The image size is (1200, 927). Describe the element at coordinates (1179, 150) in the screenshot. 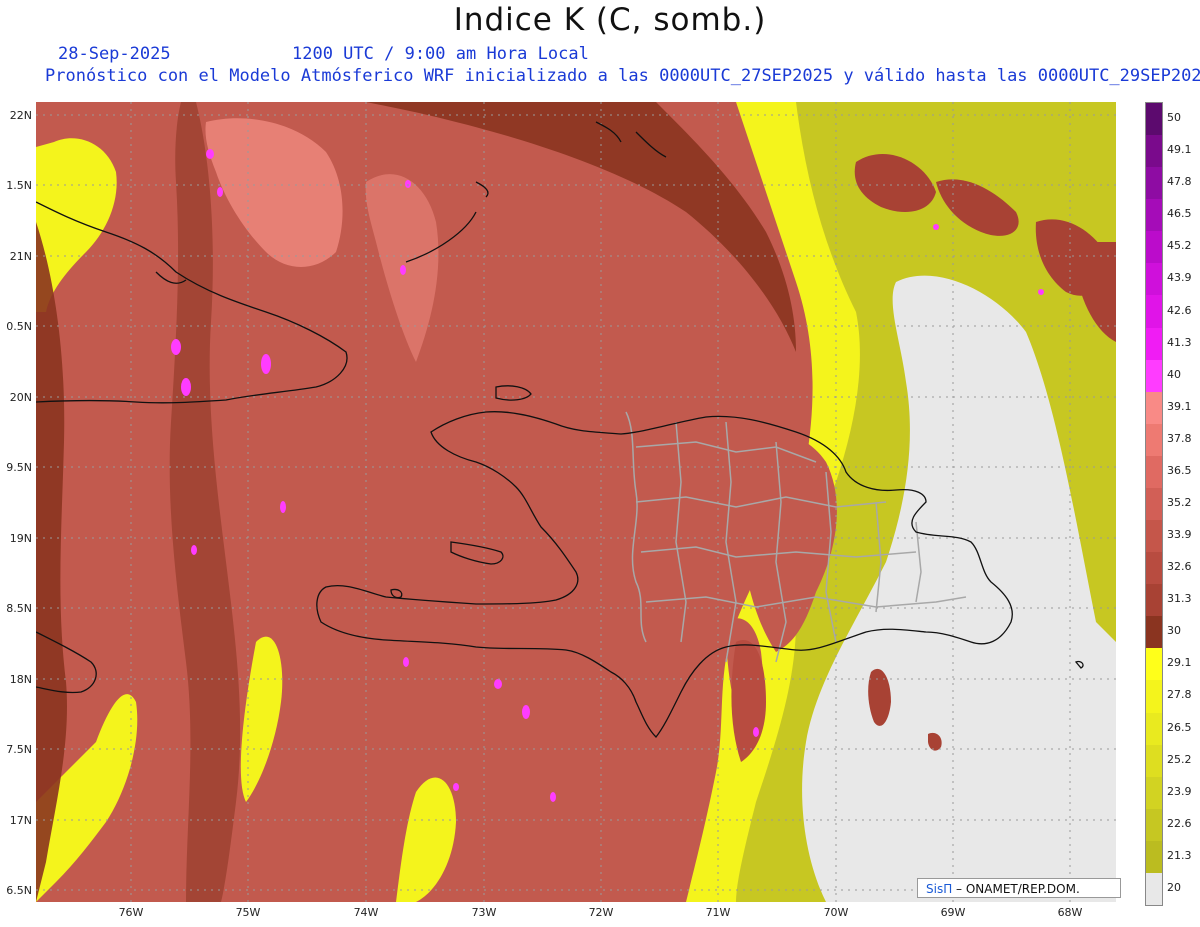

I see `colorbar-label: 49.1` at that location.